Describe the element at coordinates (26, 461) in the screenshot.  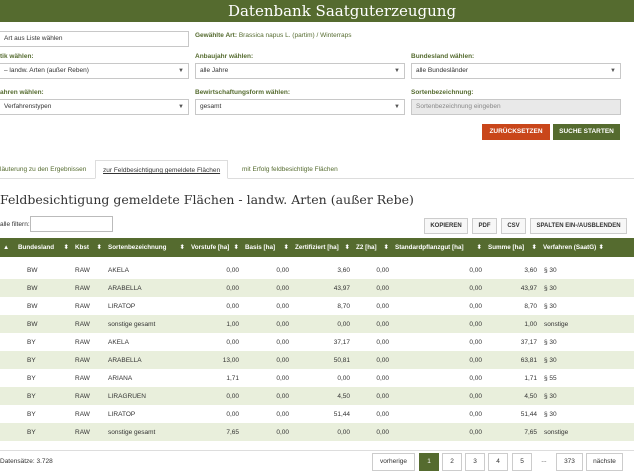
I see `record-count: Datensätze: 3.728` at that location.